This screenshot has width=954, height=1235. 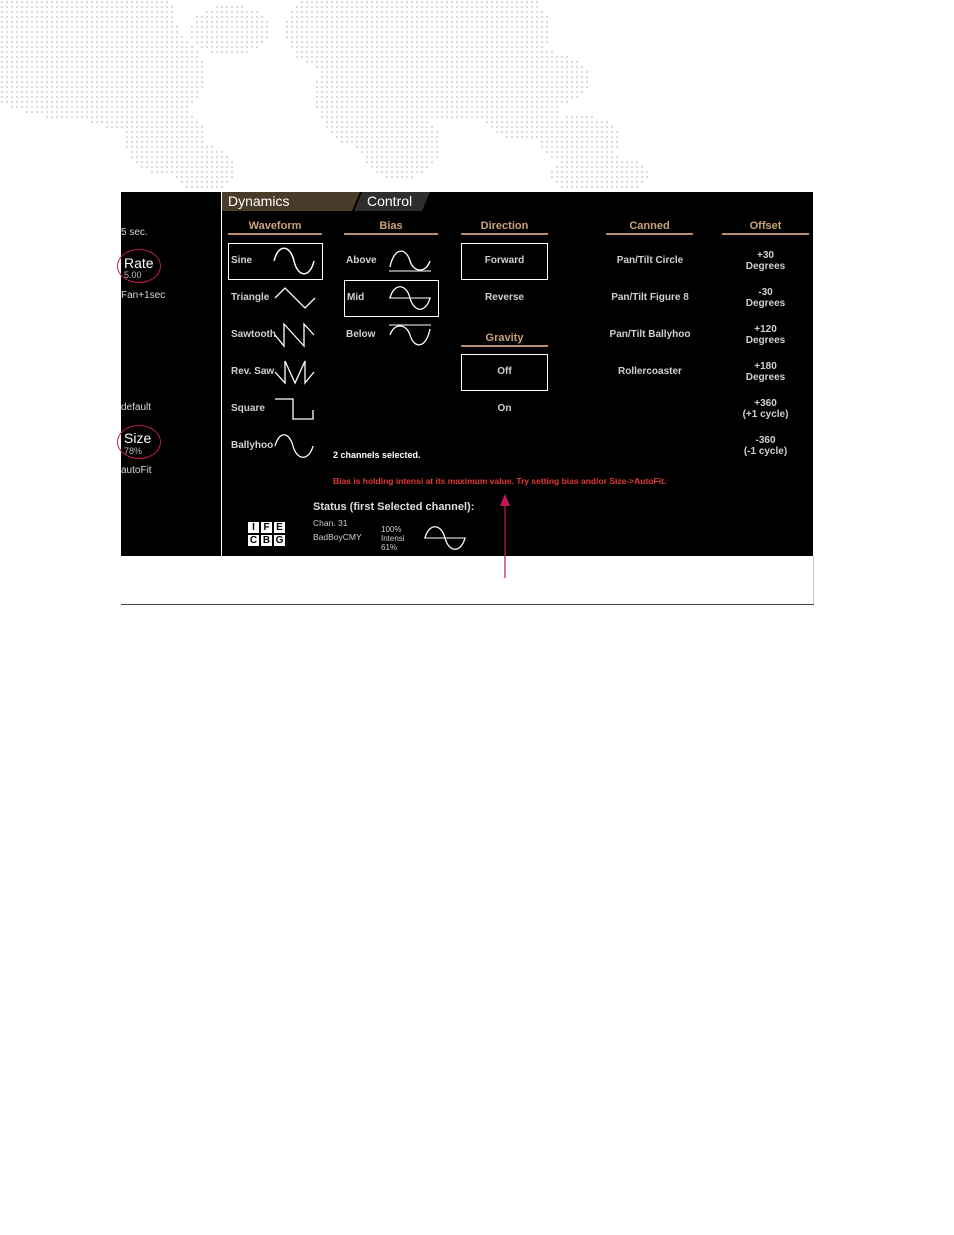 What do you see at coordinates (252, 371) in the screenshot?
I see `waveform-revsaw-label: Rev. Saw` at bounding box center [252, 371].